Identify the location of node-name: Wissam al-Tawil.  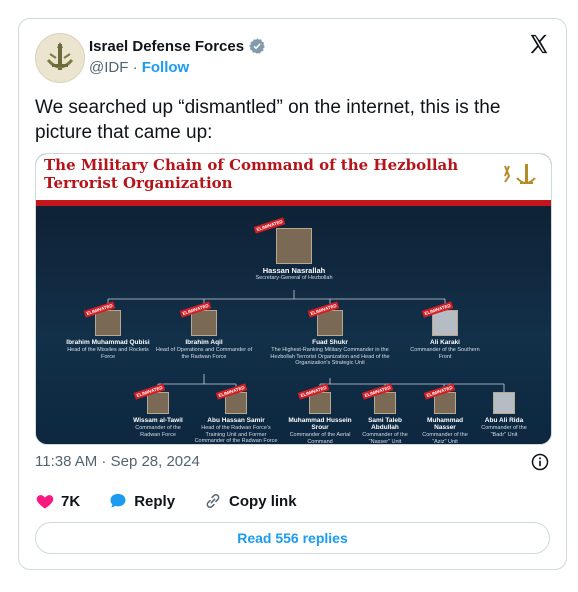
(158, 420).